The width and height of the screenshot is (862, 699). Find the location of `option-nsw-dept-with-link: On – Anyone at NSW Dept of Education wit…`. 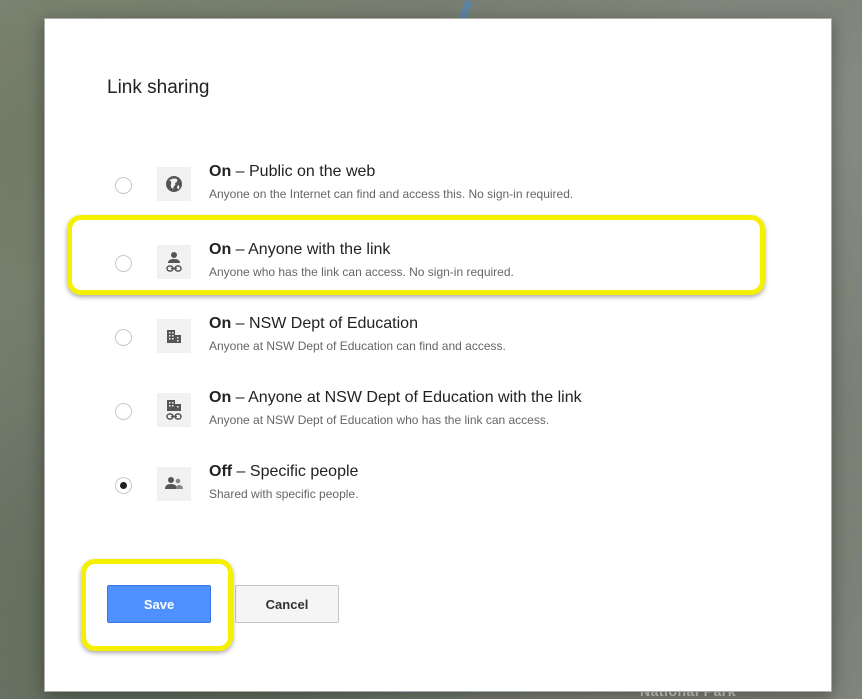

option-nsw-dept-with-link: On – Anyone at NSW Dept of Education wit… is located at coordinates (423, 417).